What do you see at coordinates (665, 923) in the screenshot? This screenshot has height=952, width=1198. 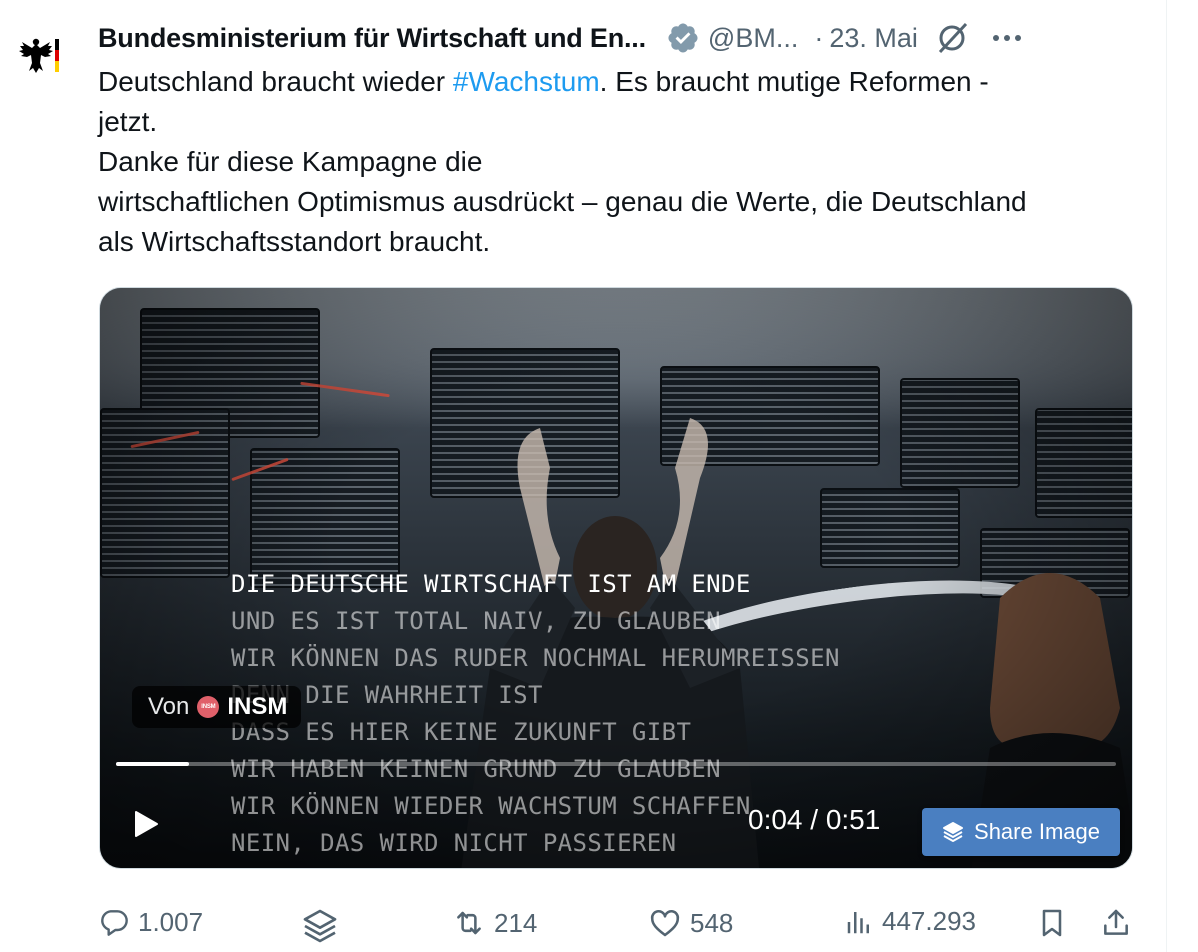 I see `heart-icon` at bounding box center [665, 923].